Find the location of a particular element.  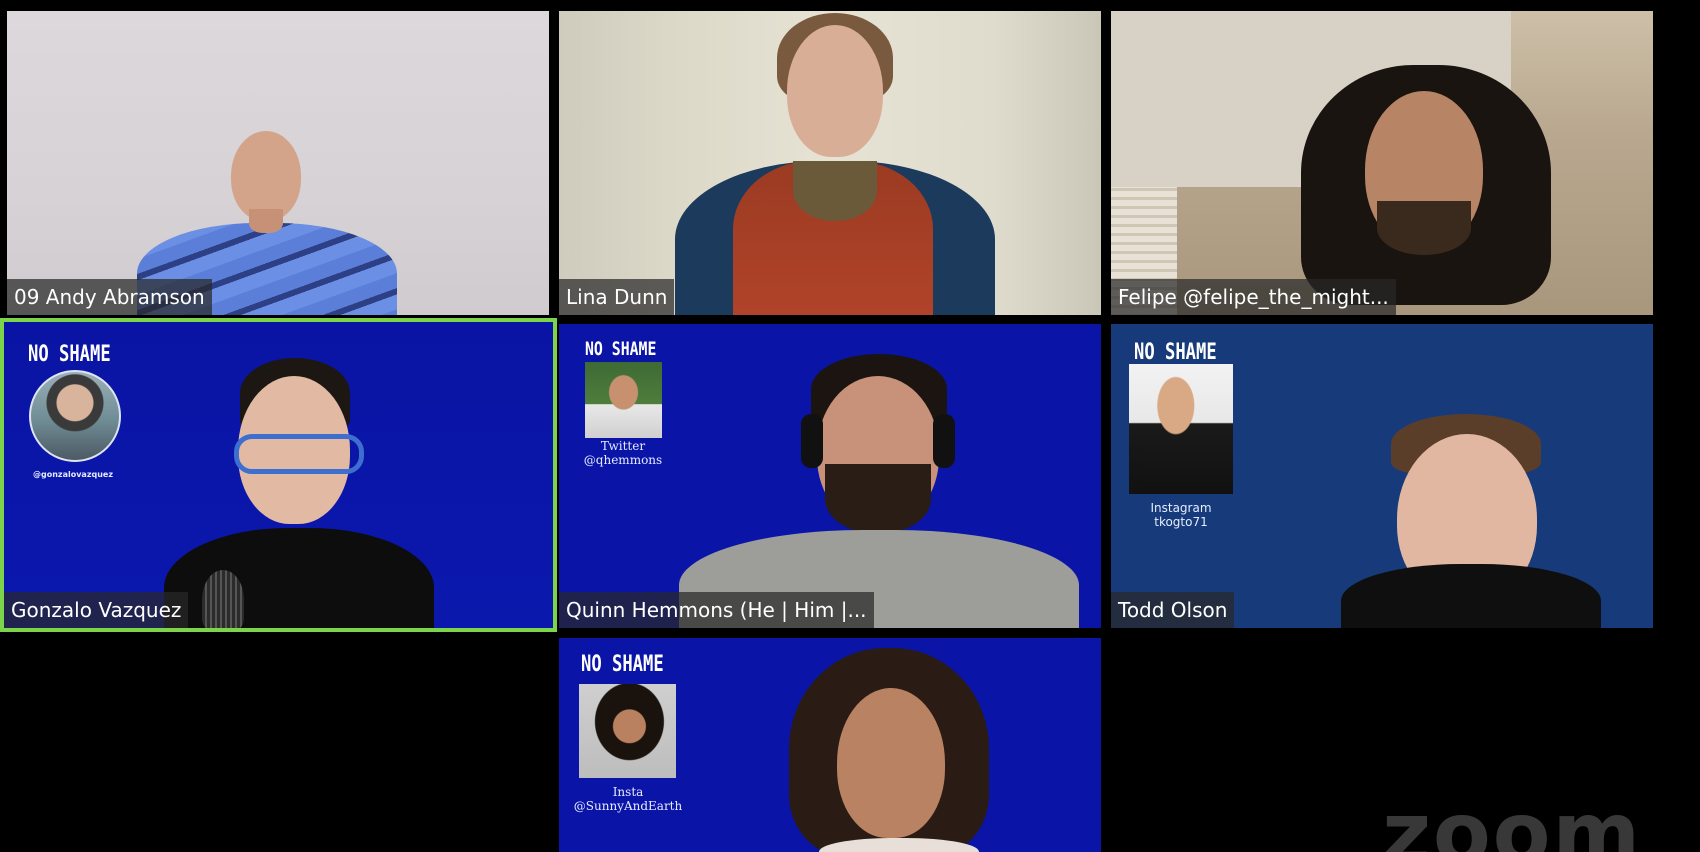

participant-name-label: Todd Olson is located at coordinates (1173, 610).